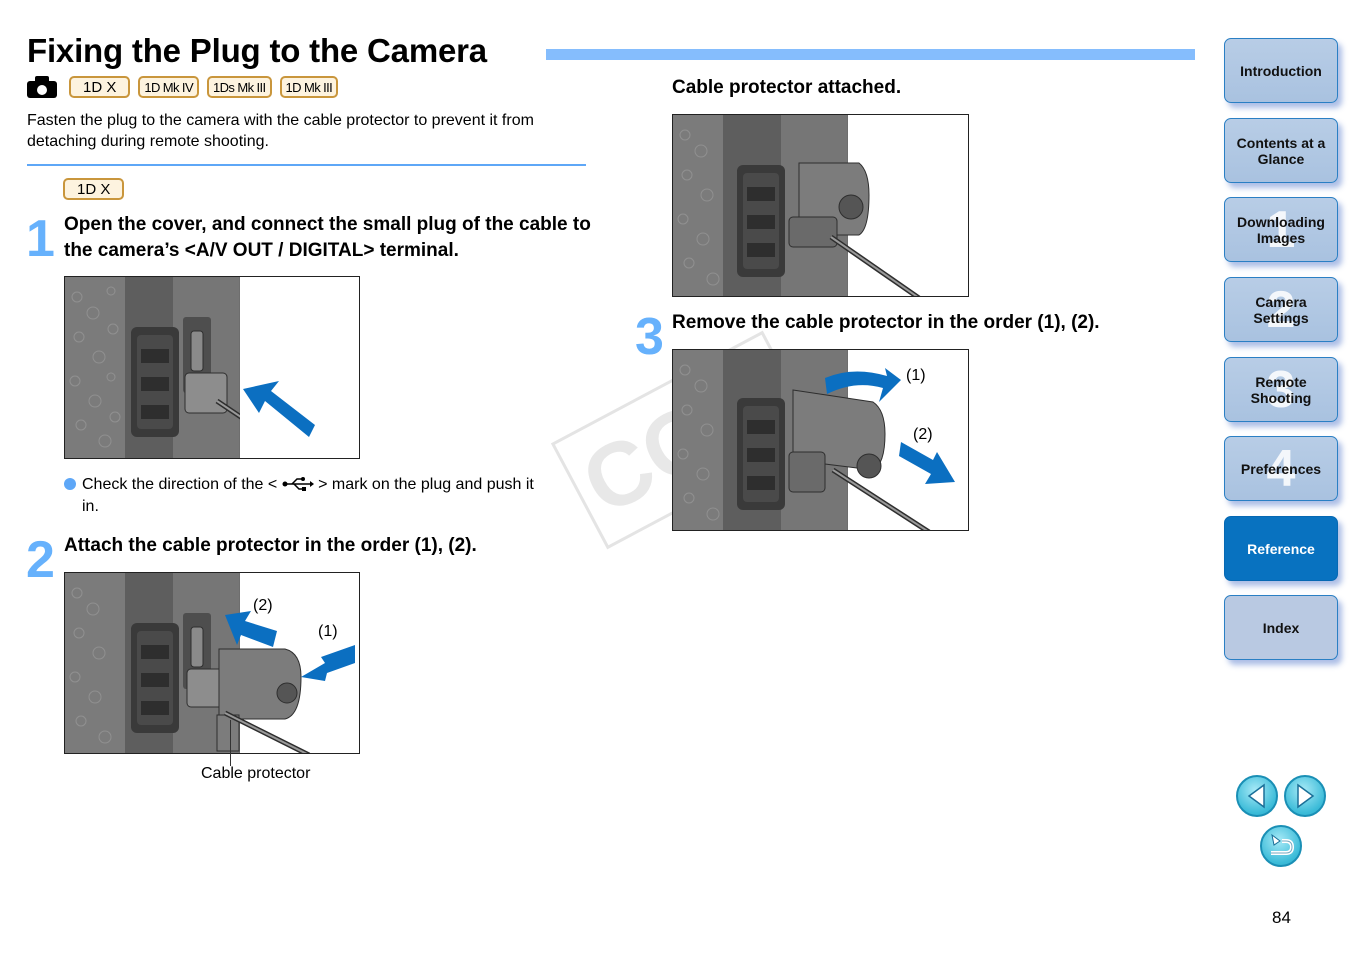 The image size is (1350, 954). What do you see at coordinates (100, 87) in the screenshot?
I see `model-badge-1dx: 1D X` at bounding box center [100, 87].